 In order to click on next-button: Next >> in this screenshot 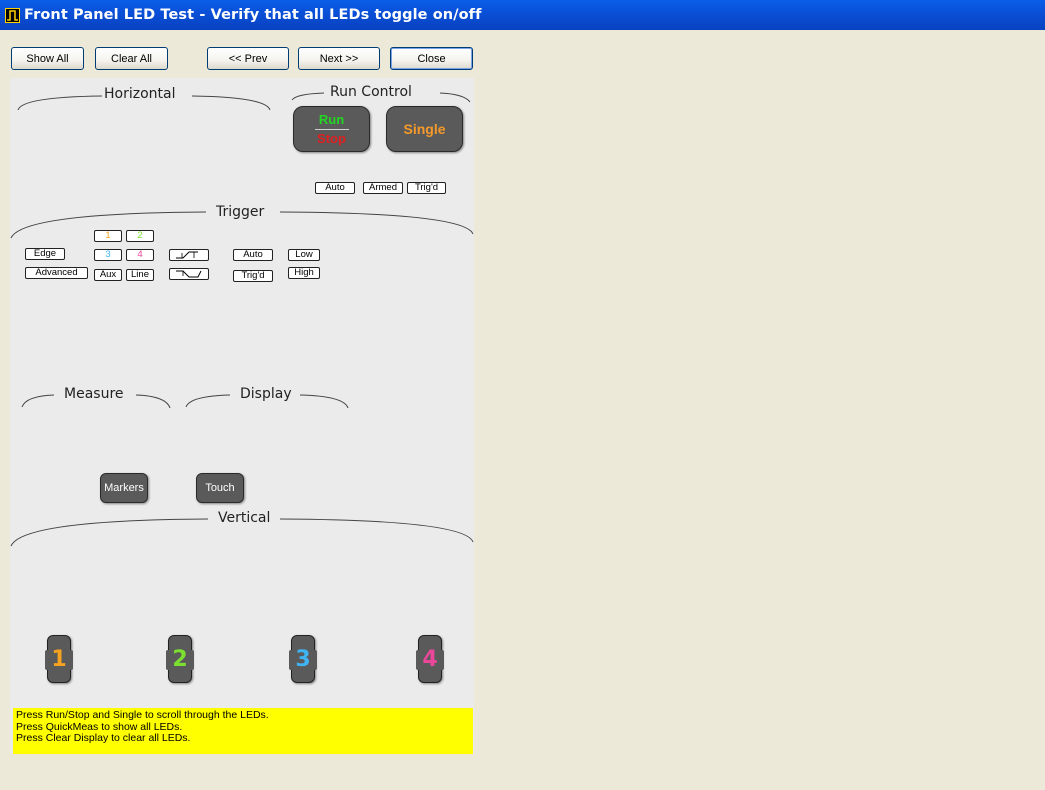, I will do `click(339, 58)`.